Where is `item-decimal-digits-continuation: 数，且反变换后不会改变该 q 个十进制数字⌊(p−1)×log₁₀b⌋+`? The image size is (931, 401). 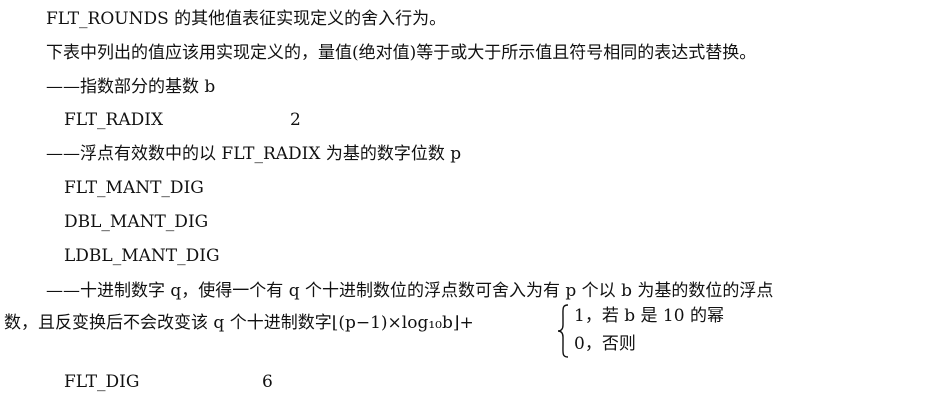 item-decimal-digits-continuation: 数，且反变换后不会改变该 q 个十进制数字⌊(p−1)×log₁₀b⌋+ is located at coordinates (239, 323).